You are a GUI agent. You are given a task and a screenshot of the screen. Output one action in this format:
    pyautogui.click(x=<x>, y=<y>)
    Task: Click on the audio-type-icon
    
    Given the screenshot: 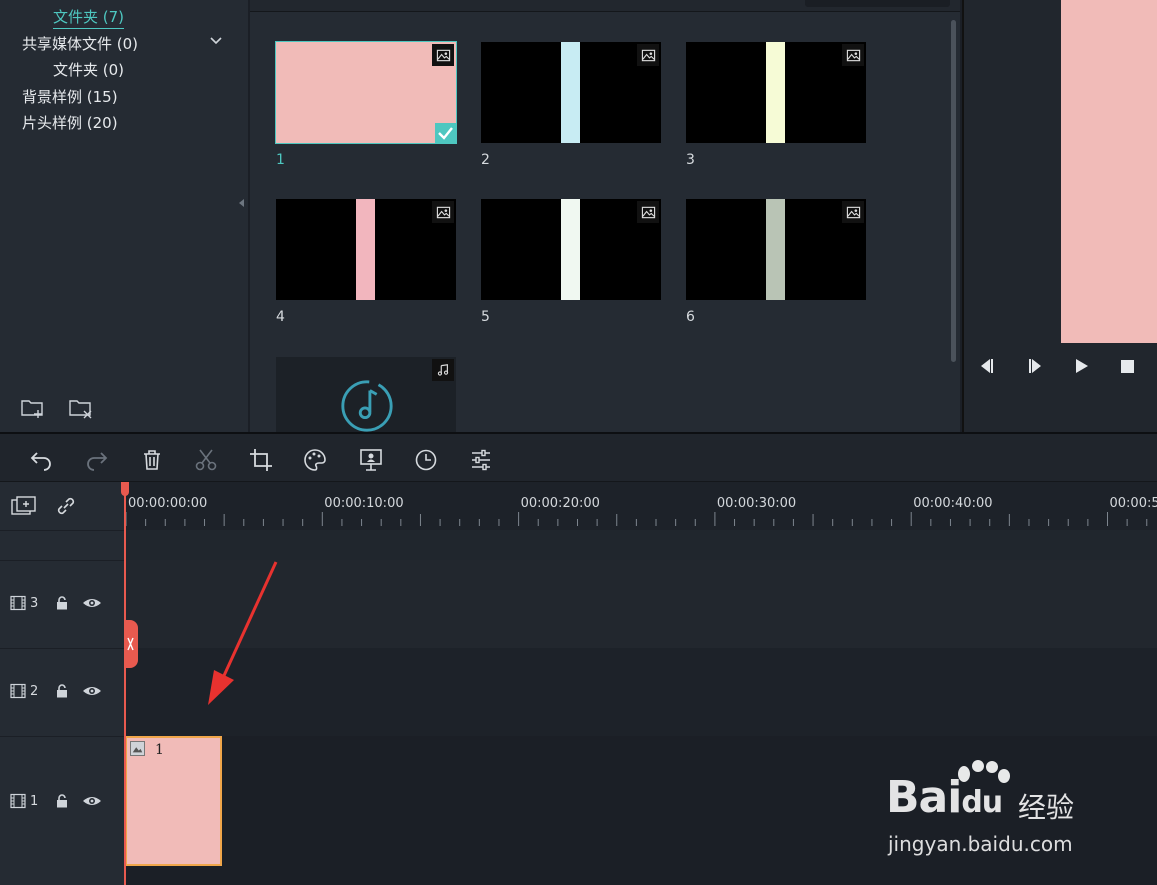 What is the action you would take?
    pyautogui.click(x=443, y=370)
    